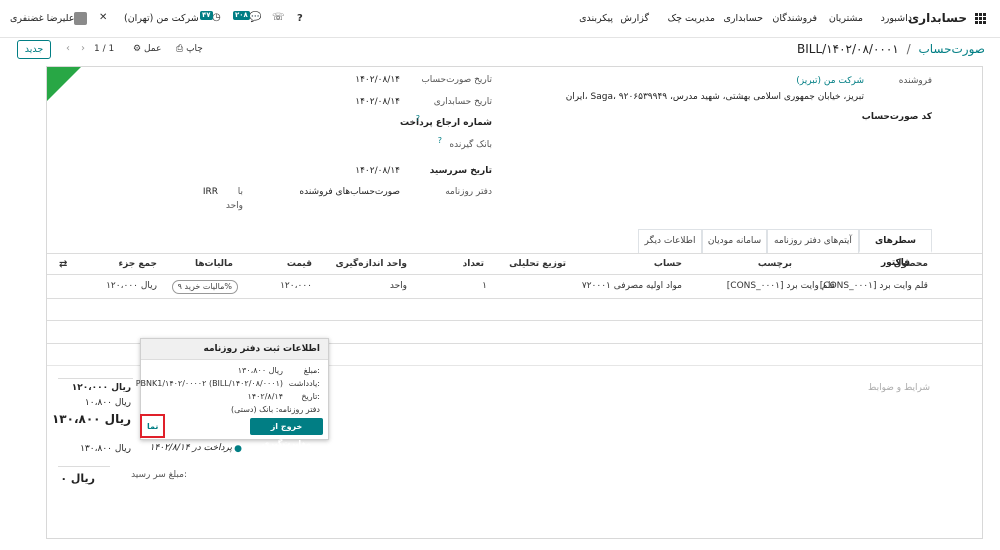 Image resolution: width=1000 pixels, height=550 pixels. Describe the element at coordinates (484, 286) in the screenshot. I see `row-quantity: ۱` at that location.